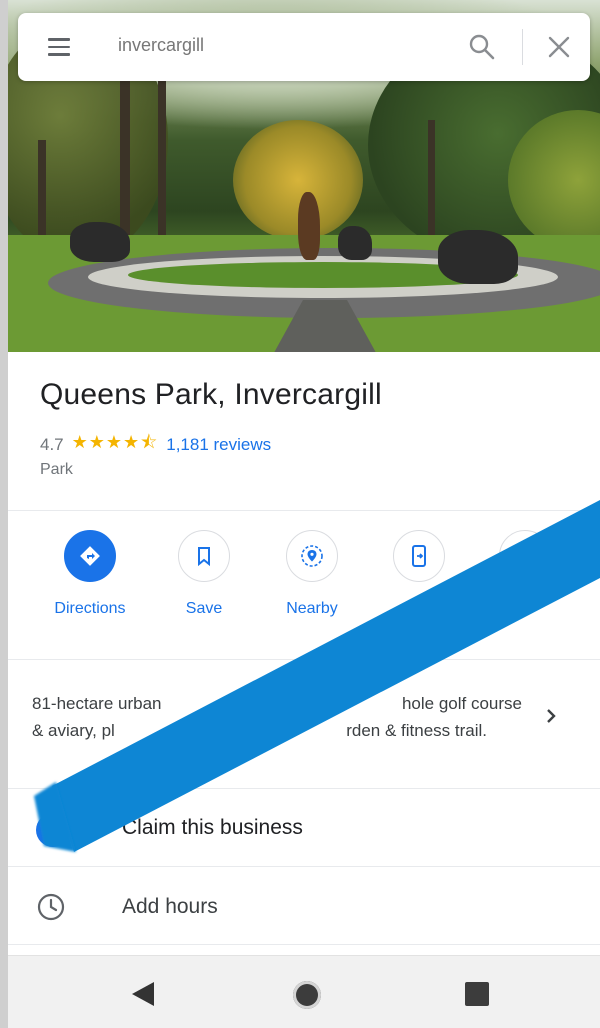  Describe the element at coordinates (525, 556) in the screenshot. I see `share-icon` at that location.